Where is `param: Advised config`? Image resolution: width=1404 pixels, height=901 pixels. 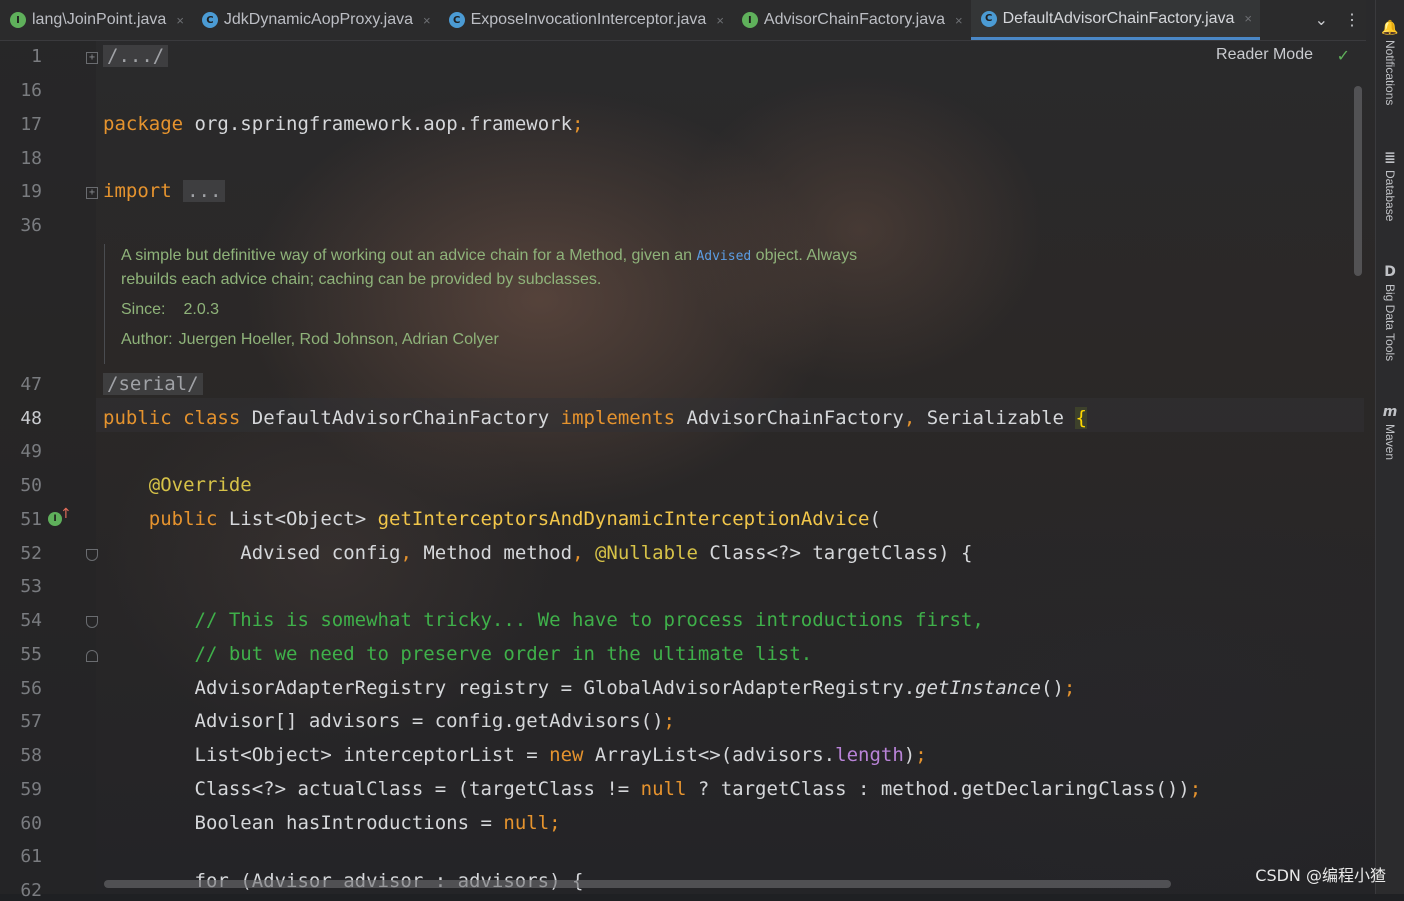 param: Advised config is located at coordinates (320, 553).